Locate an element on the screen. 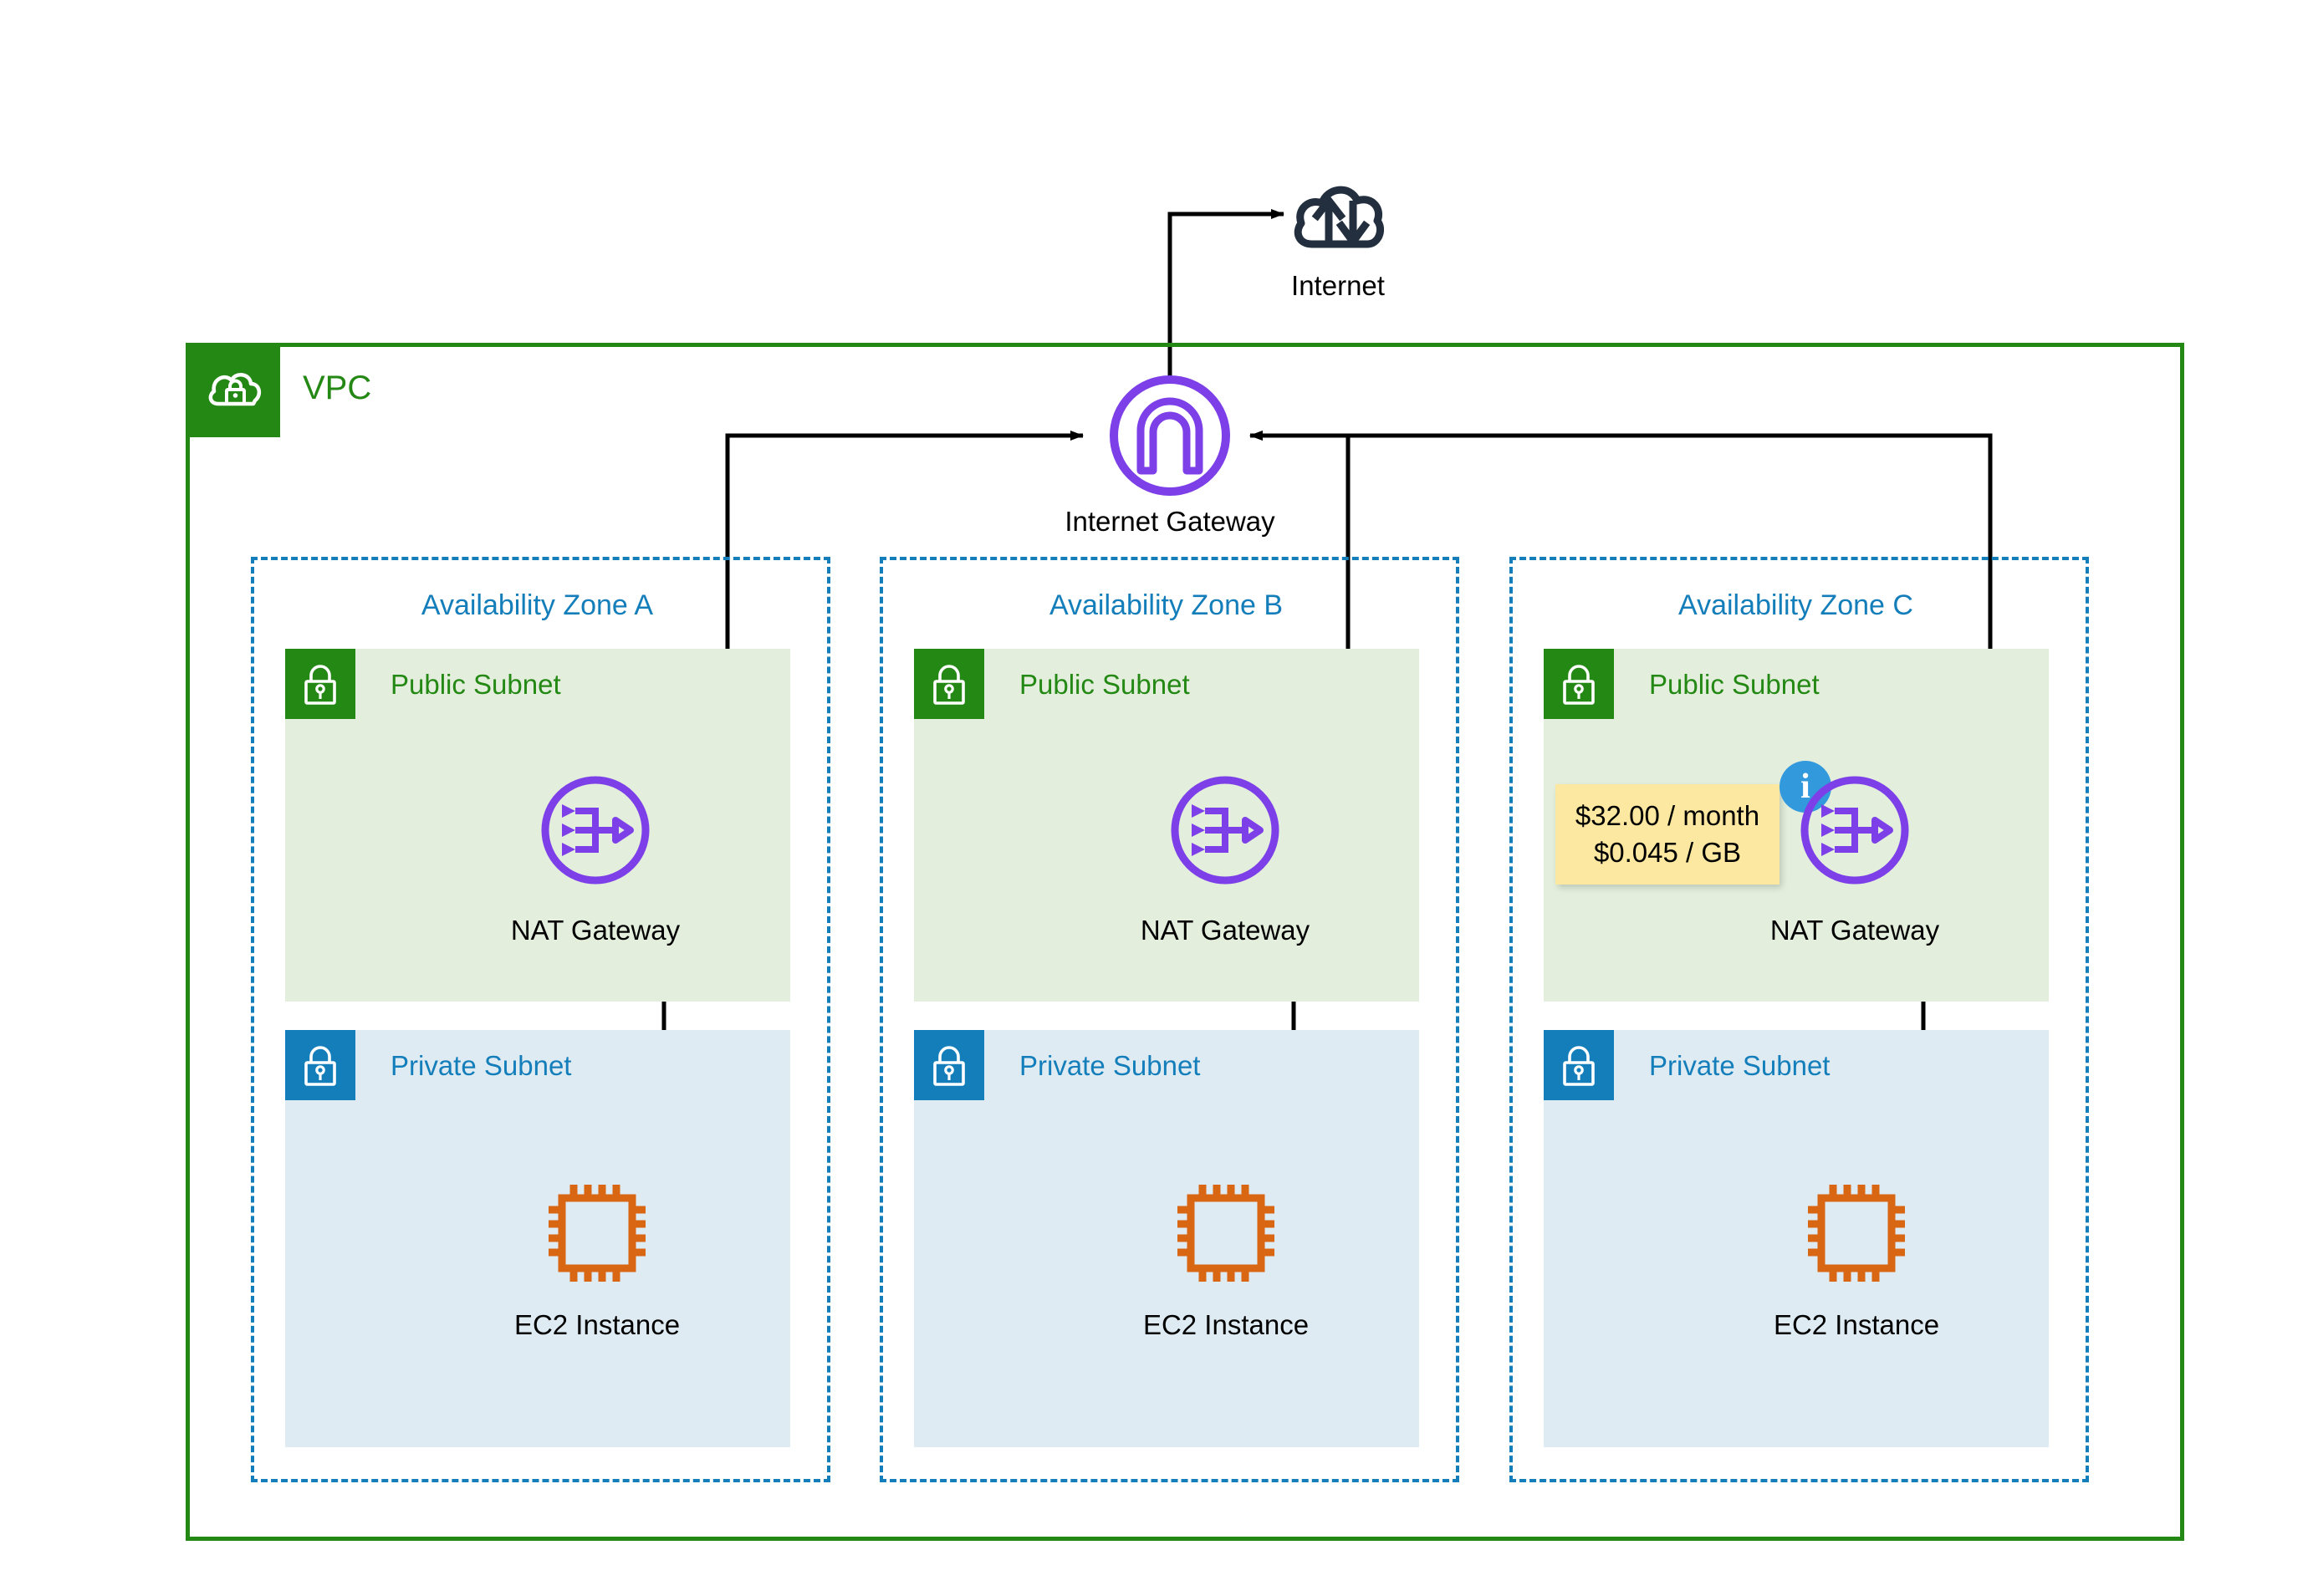 Image resolution: width=2308 pixels, height=1596 pixels. nat-gateway-a-label: NAT Gateway is located at coordinates (595, 930).